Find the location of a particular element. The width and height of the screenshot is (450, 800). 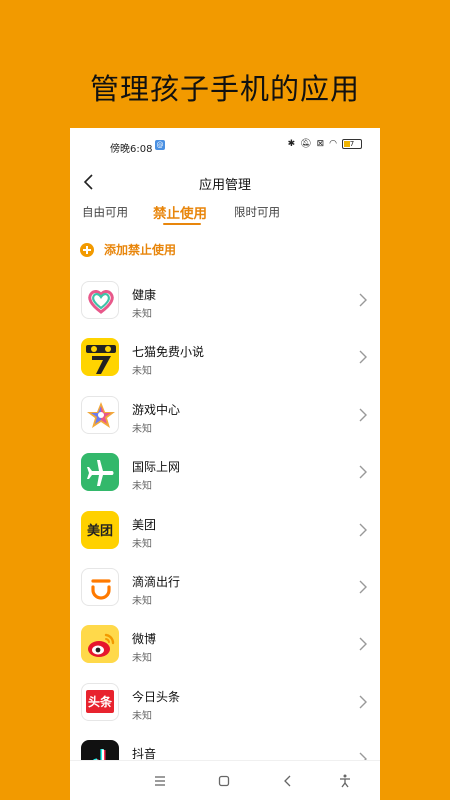

plus-circle-icon is located at coordinates (87, 249).